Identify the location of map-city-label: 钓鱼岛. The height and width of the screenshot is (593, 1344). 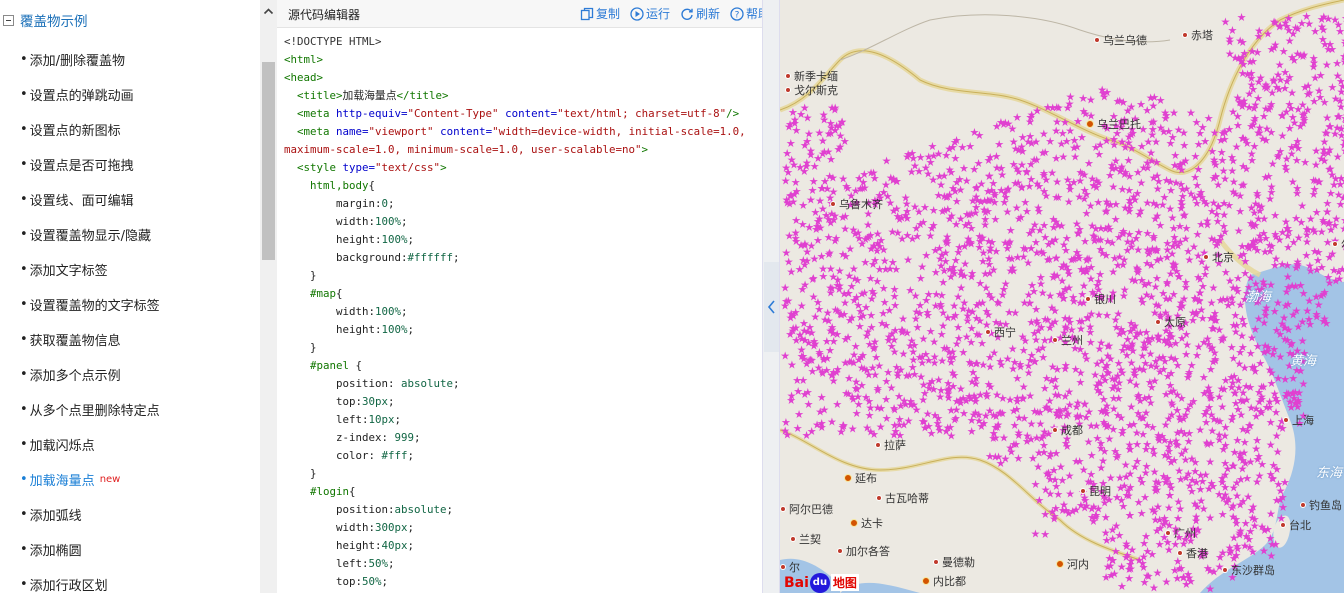
(1321, 505).